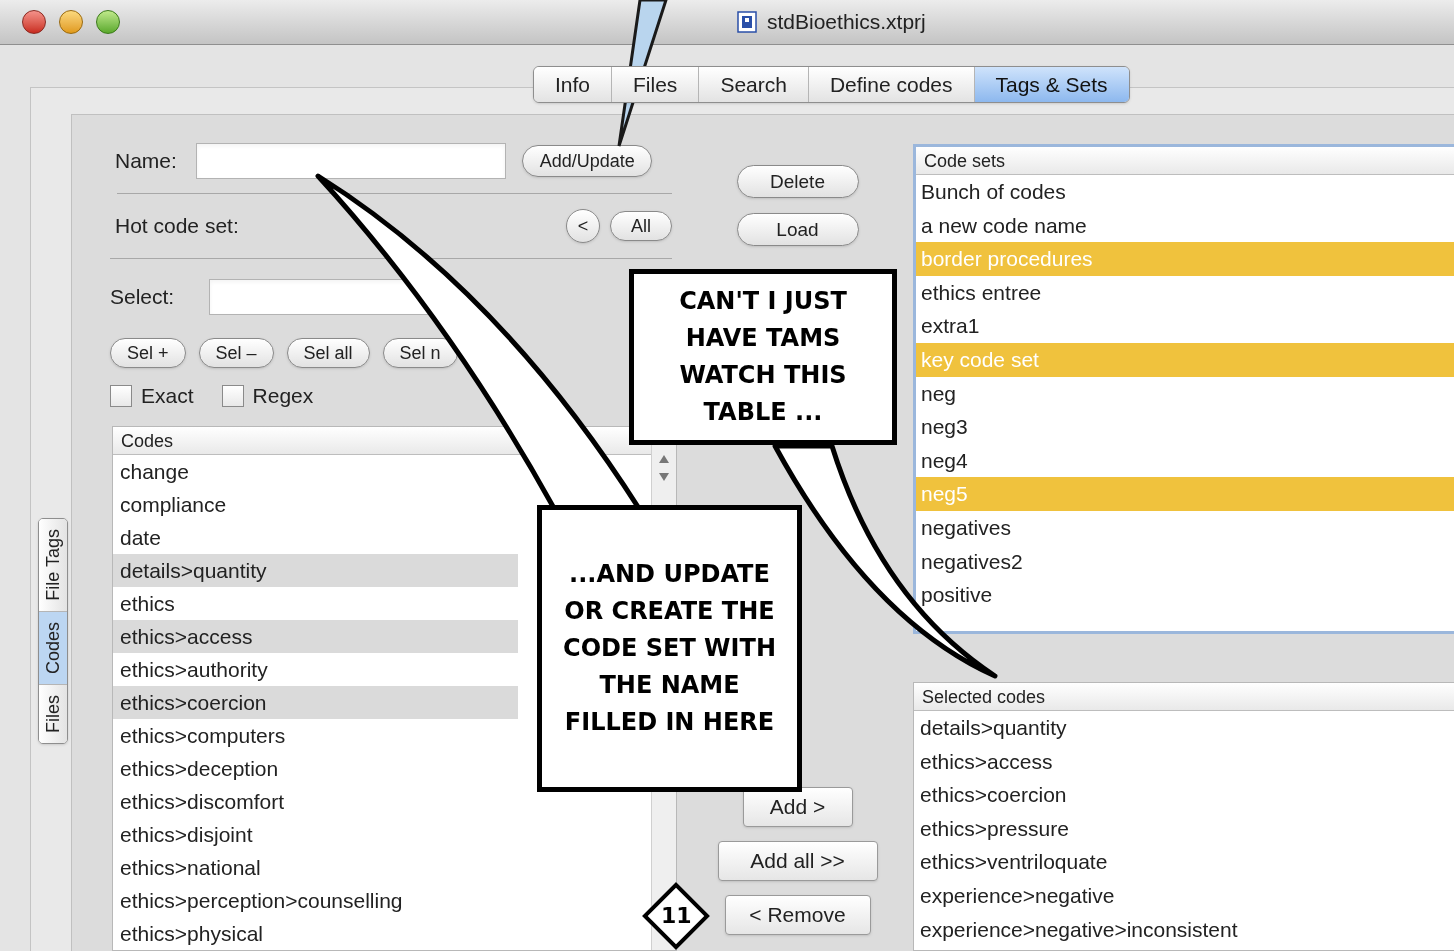 Image resolution: width=1454 pixels, height=951 pixels. Describe the element at coordinates (143, 297) in the screenshot. I see `field-label: Select:` at that location.